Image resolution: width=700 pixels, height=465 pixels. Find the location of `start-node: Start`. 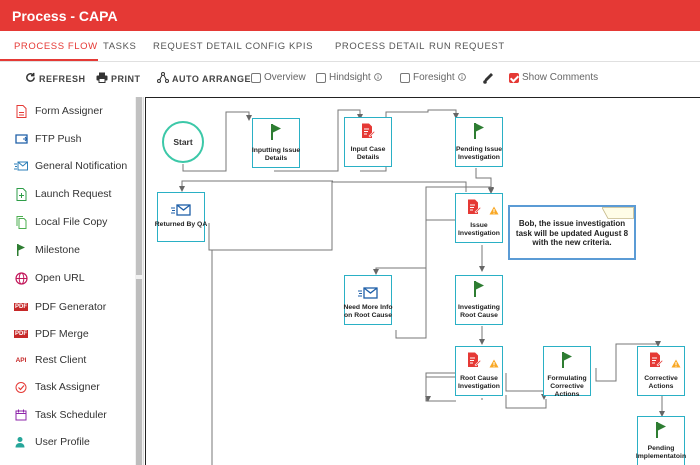

start-node: Start is located at coordinates (183, 142).